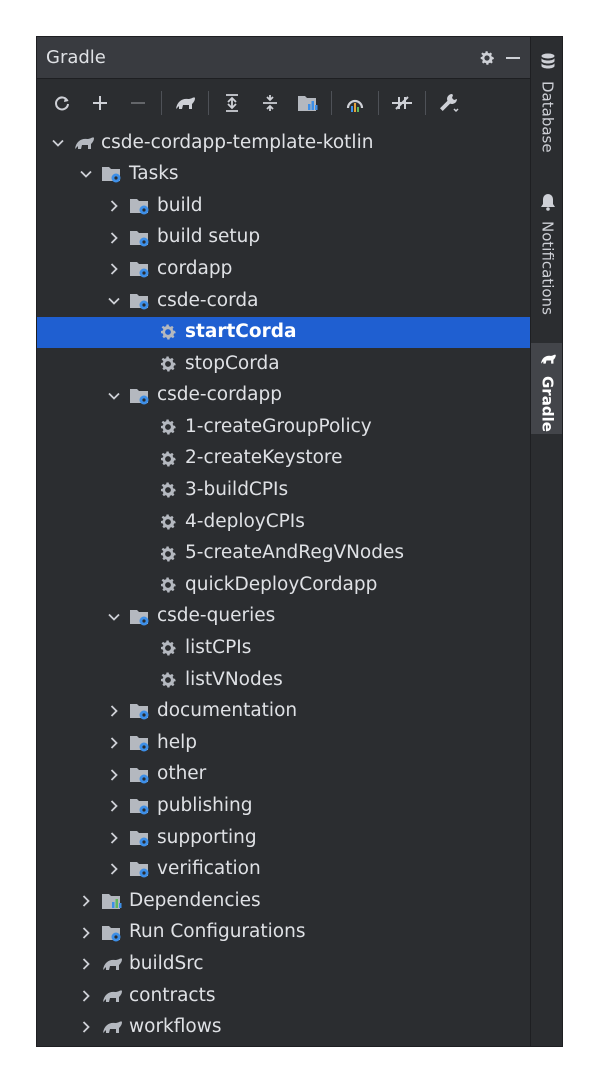 Image resolution: width=600 pixels, height=1083 pixels. Describe the element at coordinates (283, 427) in the screenshot. I see `task-item: 1-createGroupPolicy` at that location.